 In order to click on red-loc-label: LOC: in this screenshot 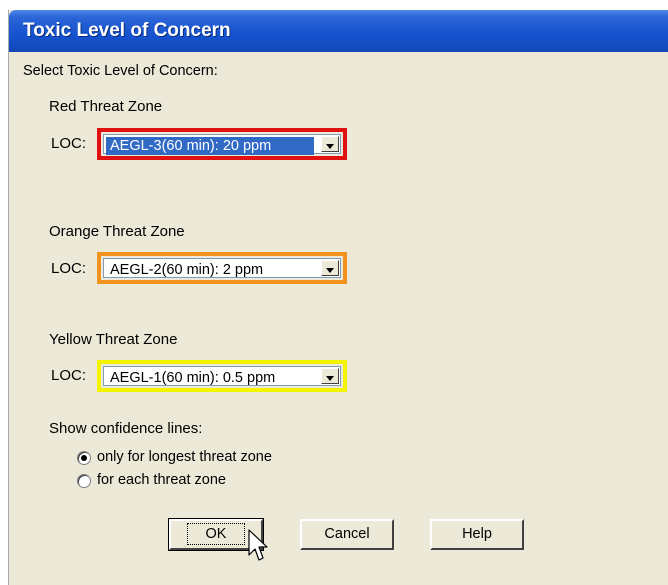, I will do `click(69, 143)`.